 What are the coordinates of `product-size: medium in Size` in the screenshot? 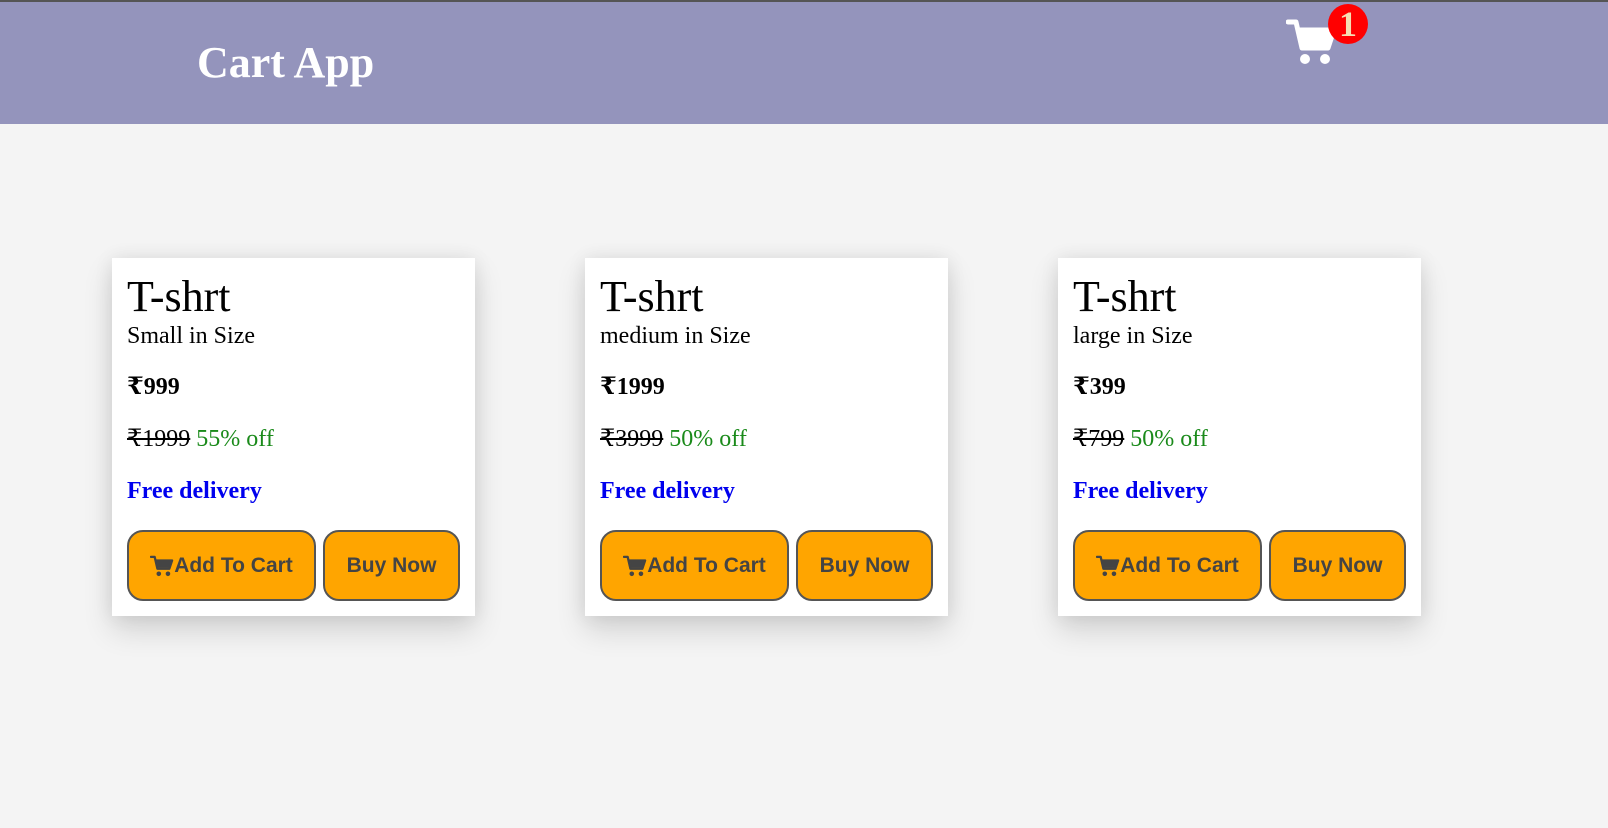 It's located at (675, 336).